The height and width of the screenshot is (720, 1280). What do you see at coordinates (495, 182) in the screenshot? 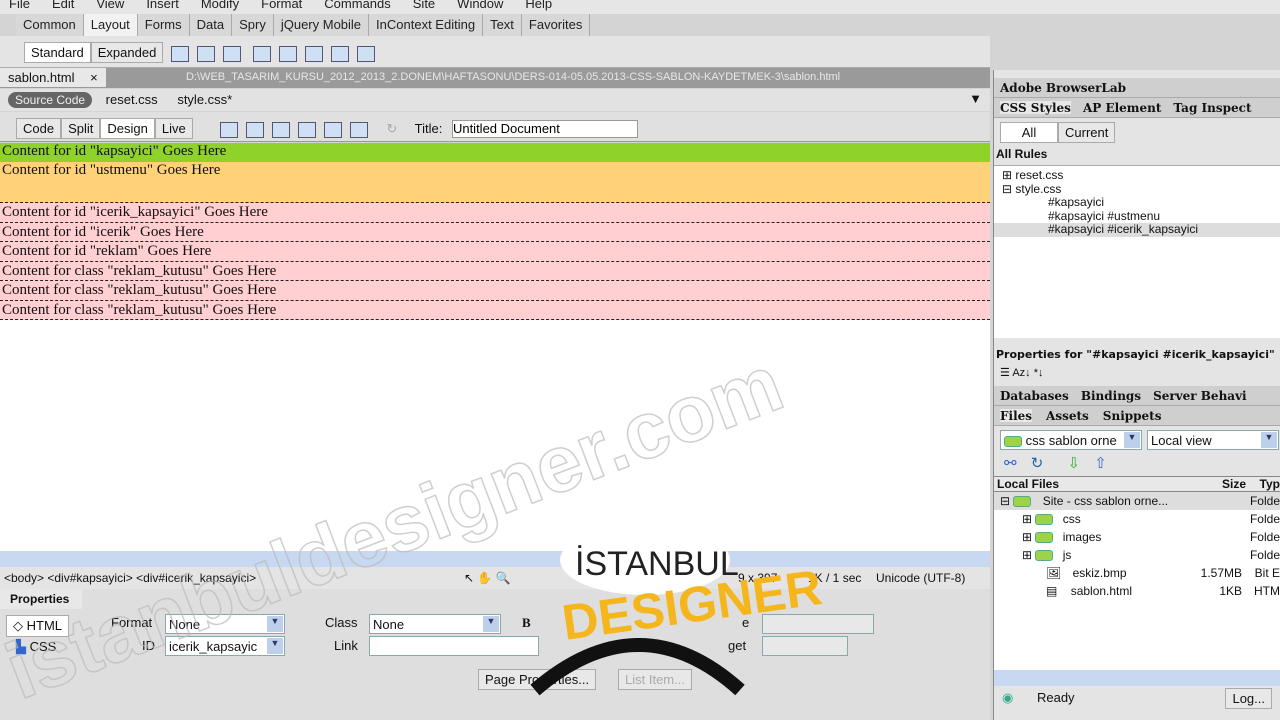
I see `div-ustmenu: Content for id "ustmenu" Goes Here` at bounding box center [495, 182].